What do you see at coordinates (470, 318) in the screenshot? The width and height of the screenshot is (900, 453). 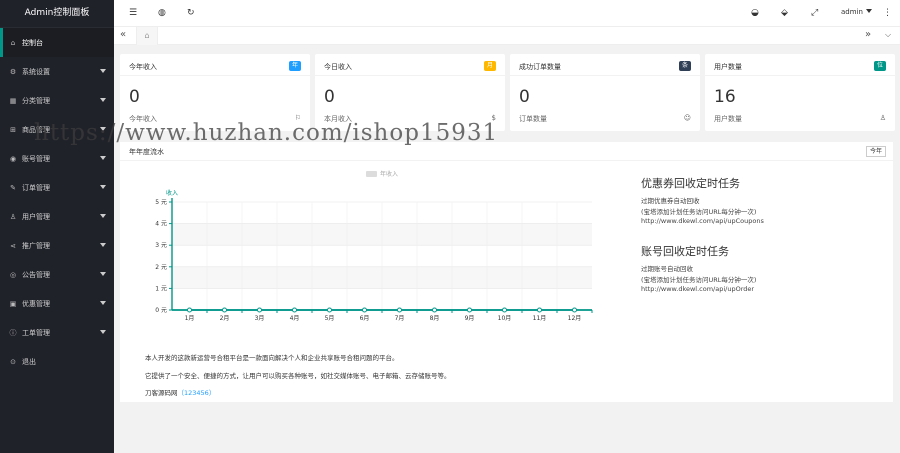 I see `x-tick-label: 9月` at bounding box center [470, 318].